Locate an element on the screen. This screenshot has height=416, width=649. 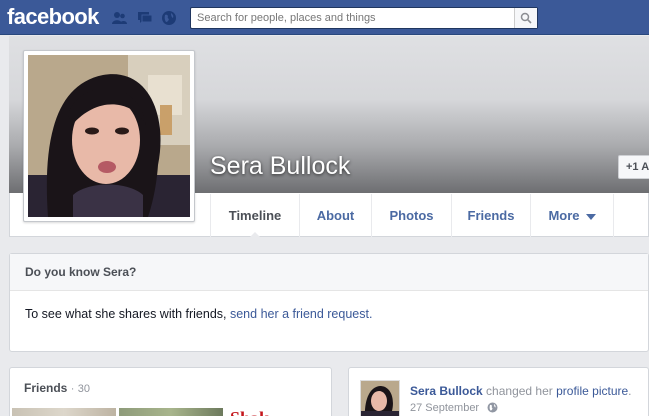
tab-label: About is located at coordinates (335, 215).